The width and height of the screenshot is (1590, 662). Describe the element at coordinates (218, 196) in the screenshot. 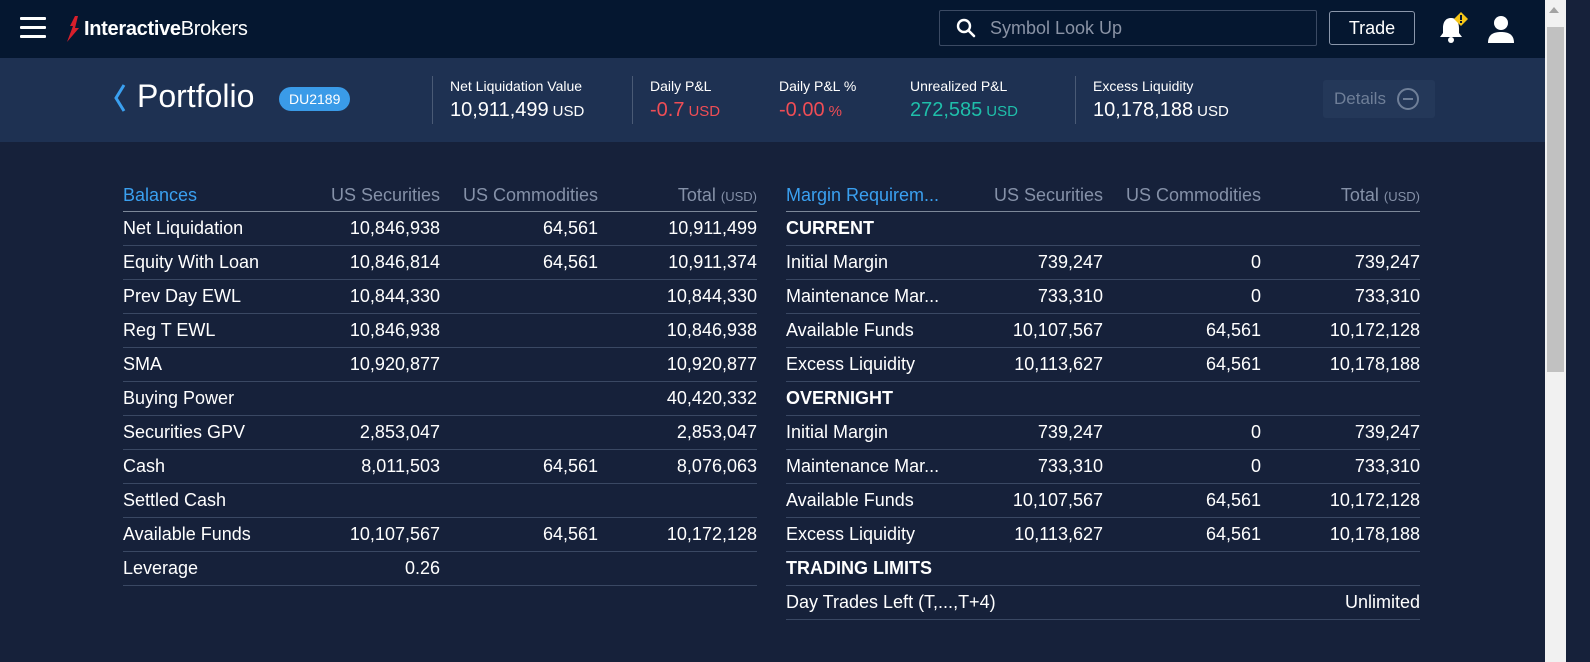

I see `balances-header: Balances` at that location.